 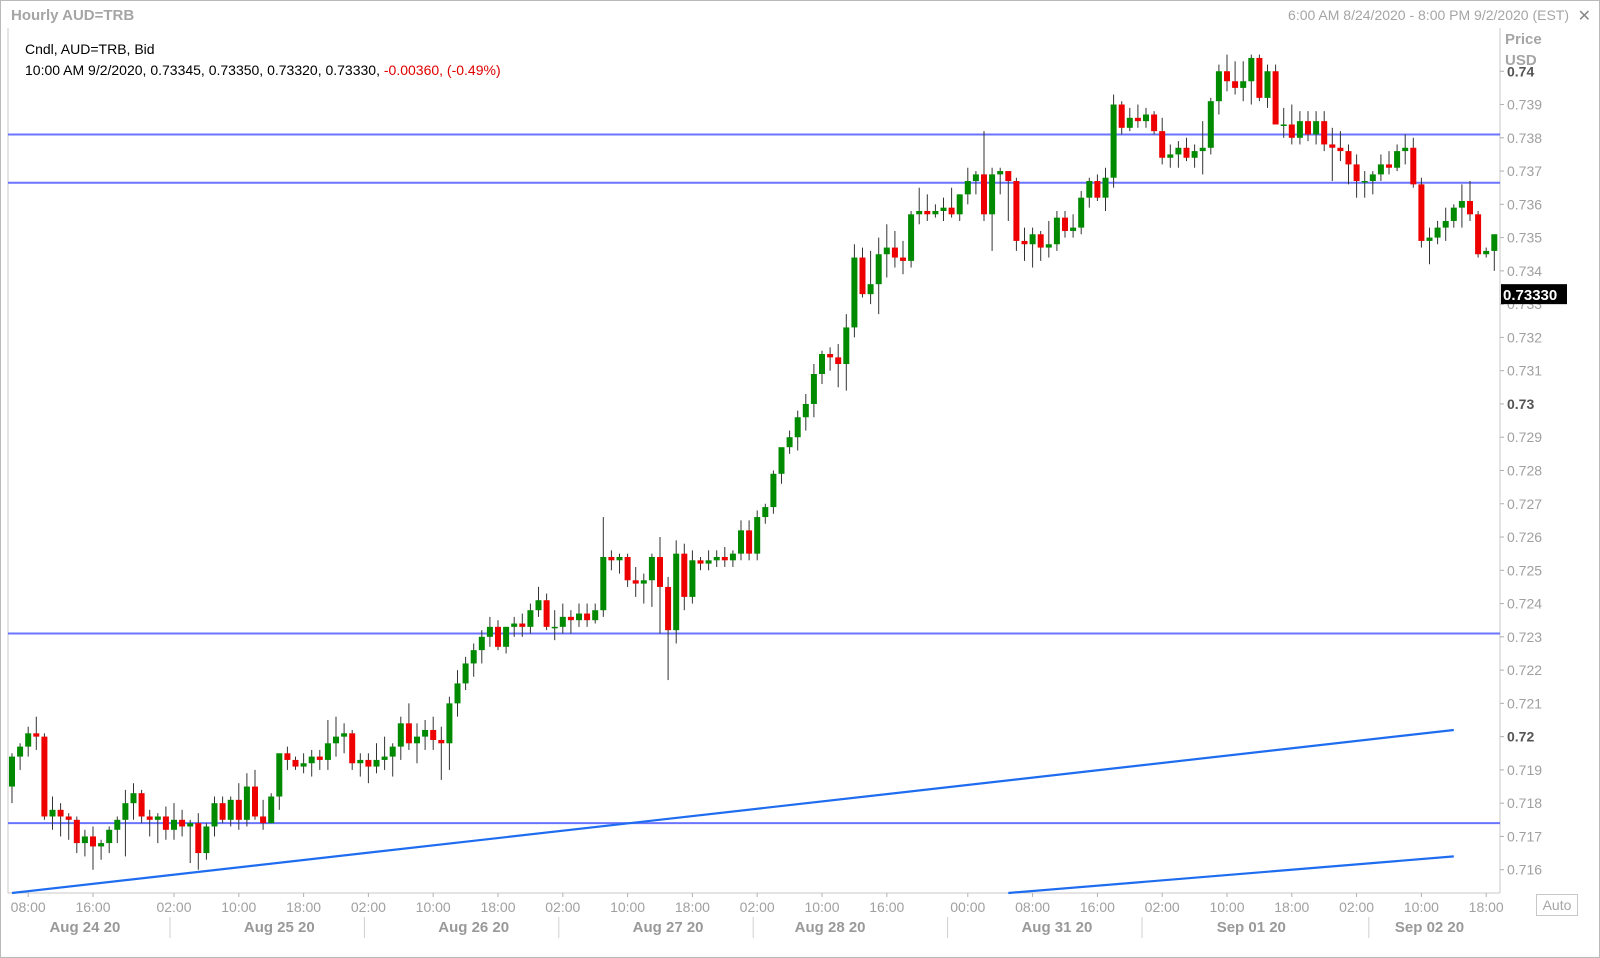 What do you see at coordinates (1520, 404) in the screenshot?
I see `y-tick-label: 0.73` at bounding box center [1520, 404].